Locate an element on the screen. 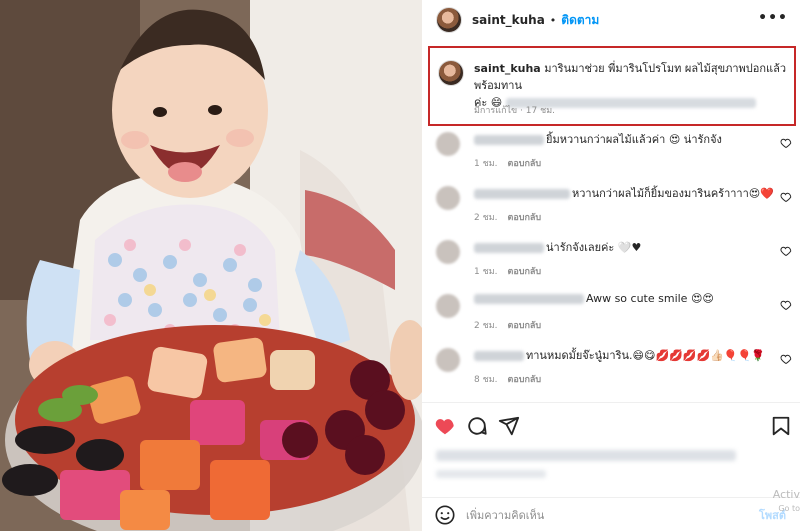 Image resolution: width=800 pixels, height=531 pixels. heart-filled-icon is located at coordinates (445, 426).